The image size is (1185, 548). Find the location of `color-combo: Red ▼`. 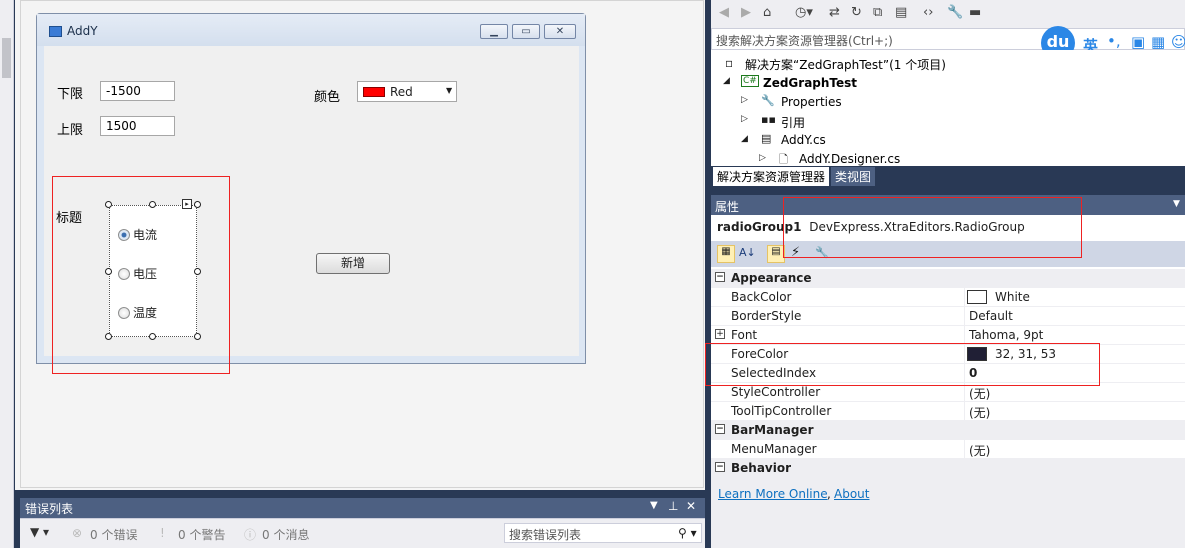

color-combo: Red ▼ is located at coordinates (407, 91).